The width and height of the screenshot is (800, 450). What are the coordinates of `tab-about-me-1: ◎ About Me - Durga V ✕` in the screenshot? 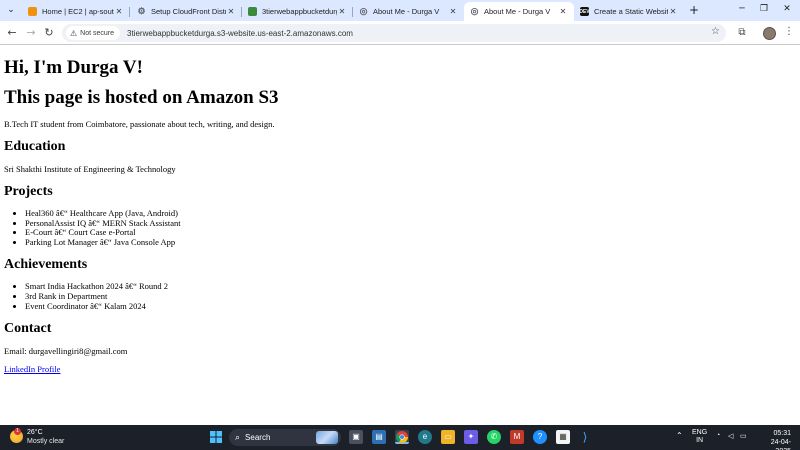 It's located at (408, 11).